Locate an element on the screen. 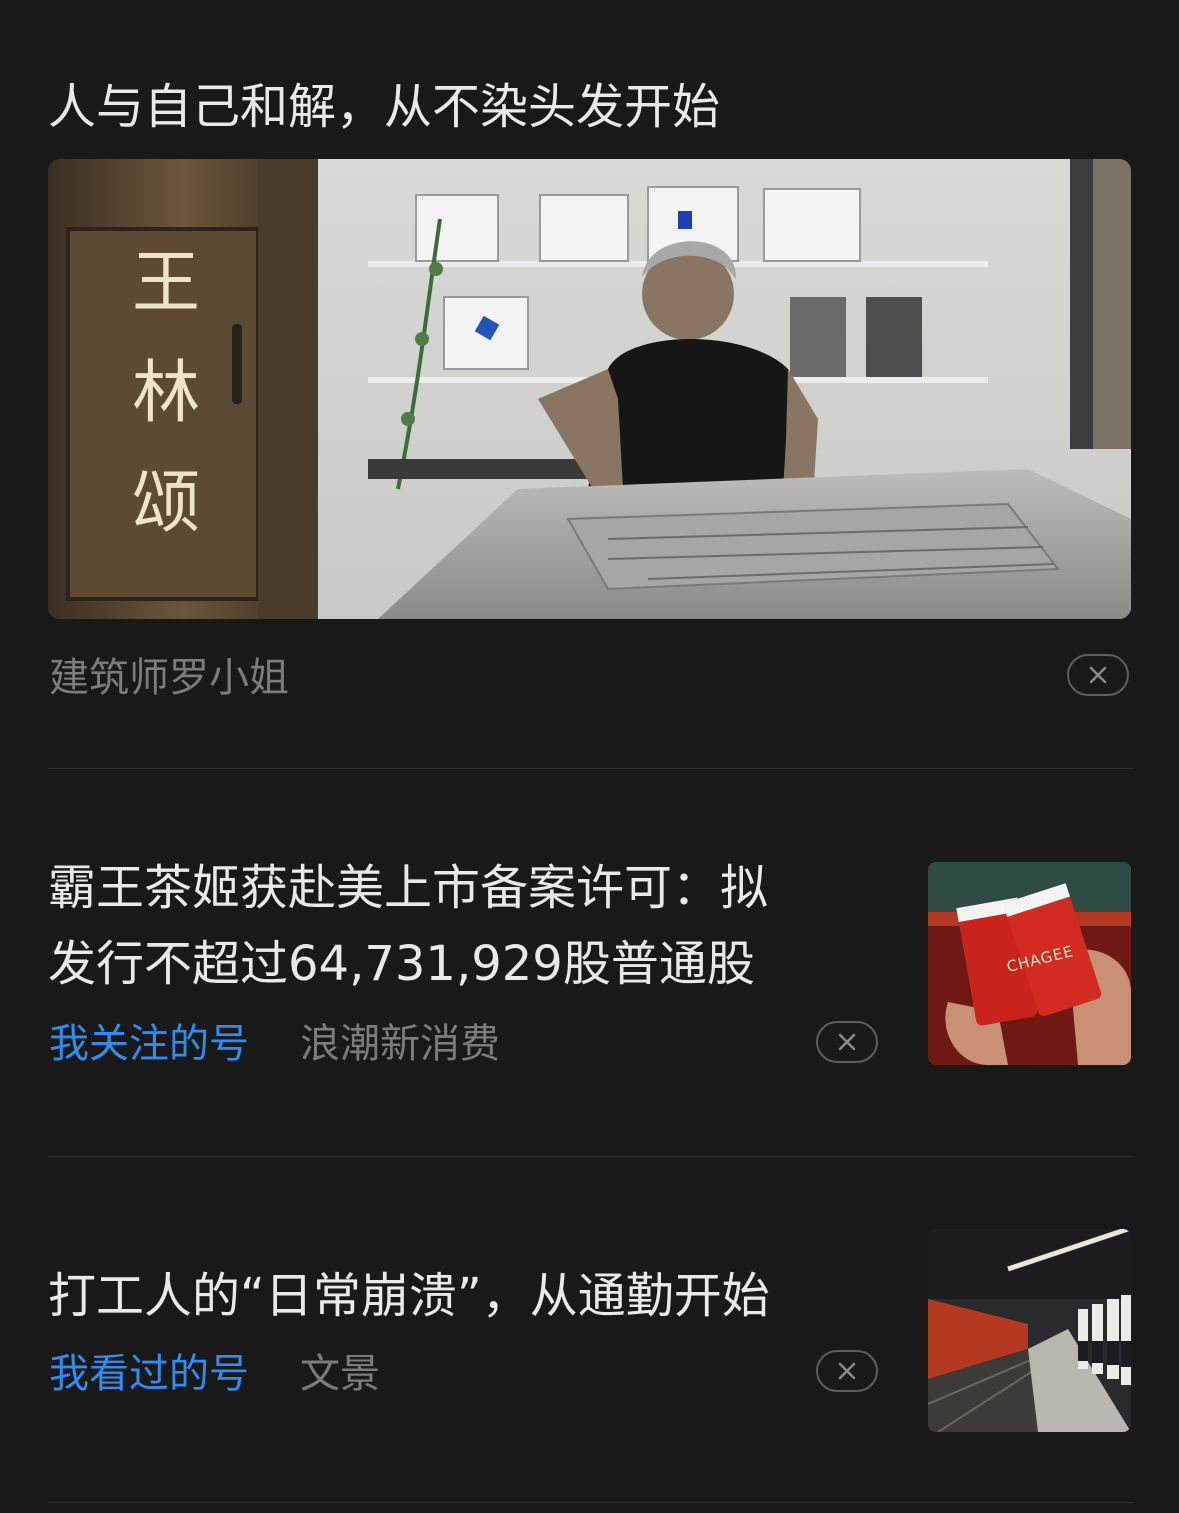  subway-platform-photo is located at coordinates (1029, 1330).